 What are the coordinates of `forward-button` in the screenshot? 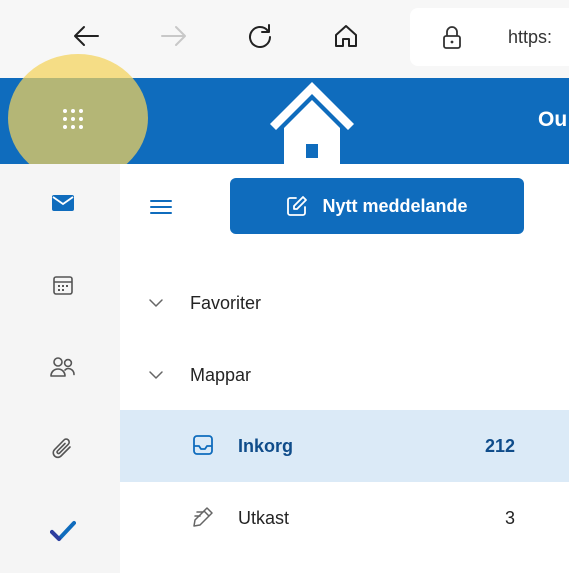 It's located at (174, 36).